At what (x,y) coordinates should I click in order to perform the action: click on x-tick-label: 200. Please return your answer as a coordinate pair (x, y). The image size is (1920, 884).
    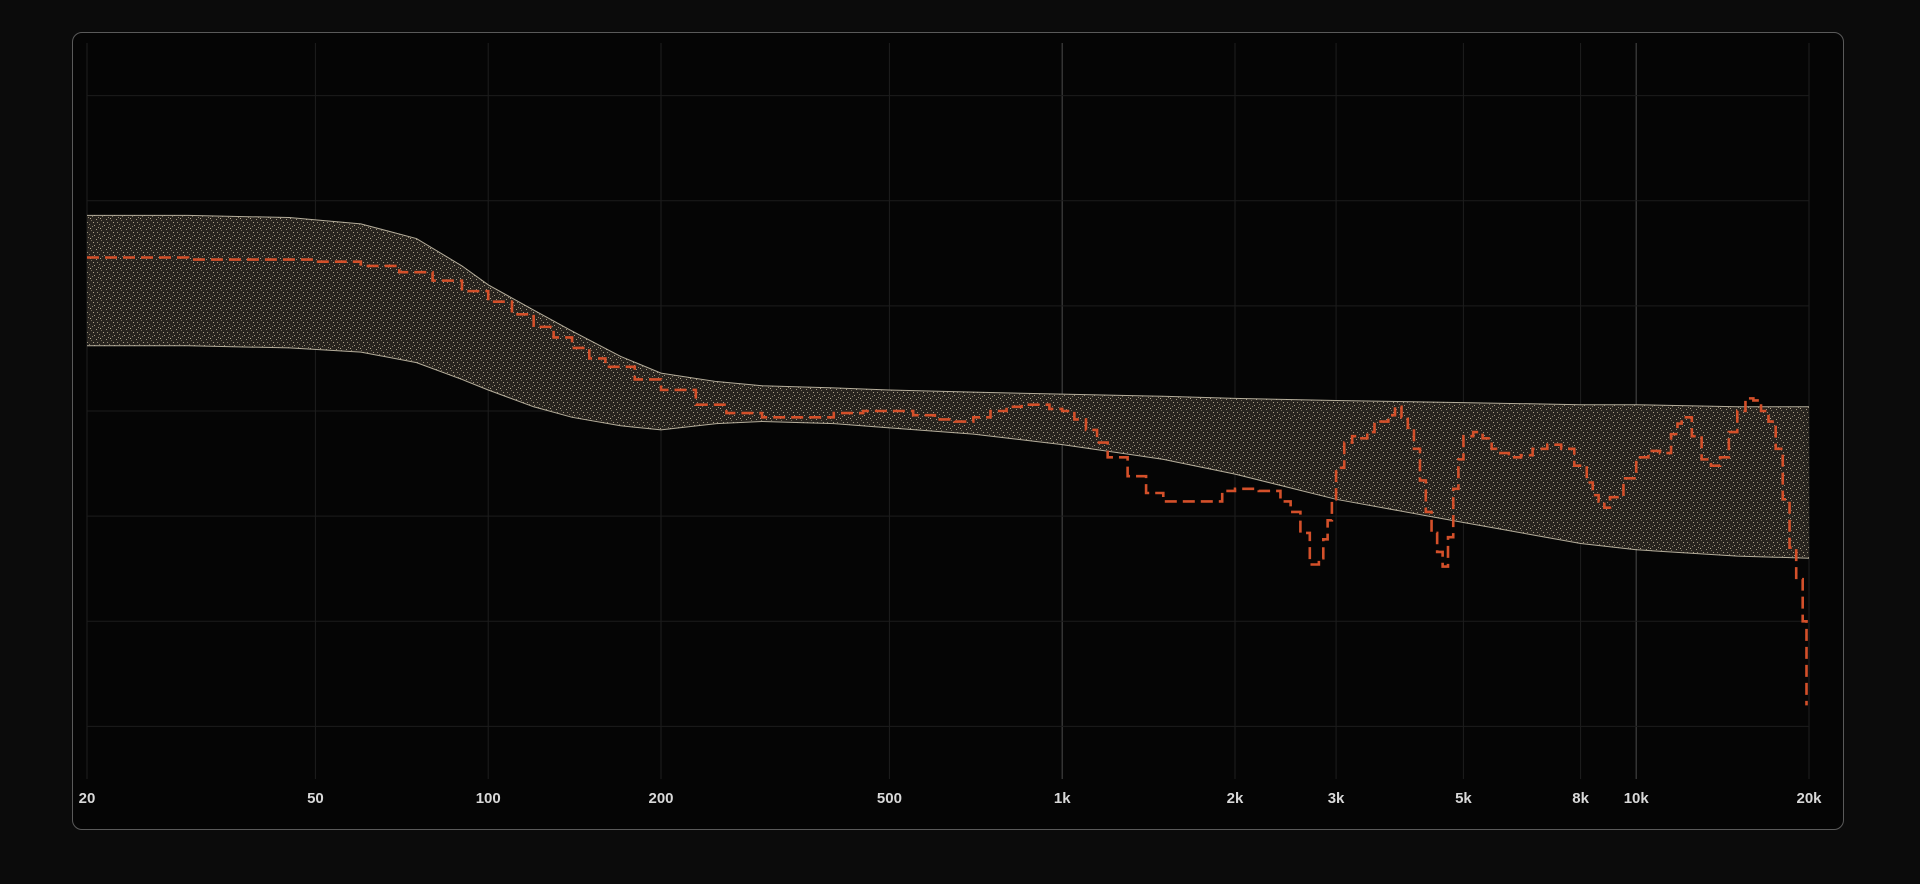
    Looking at the image, I should click on (660, 798).